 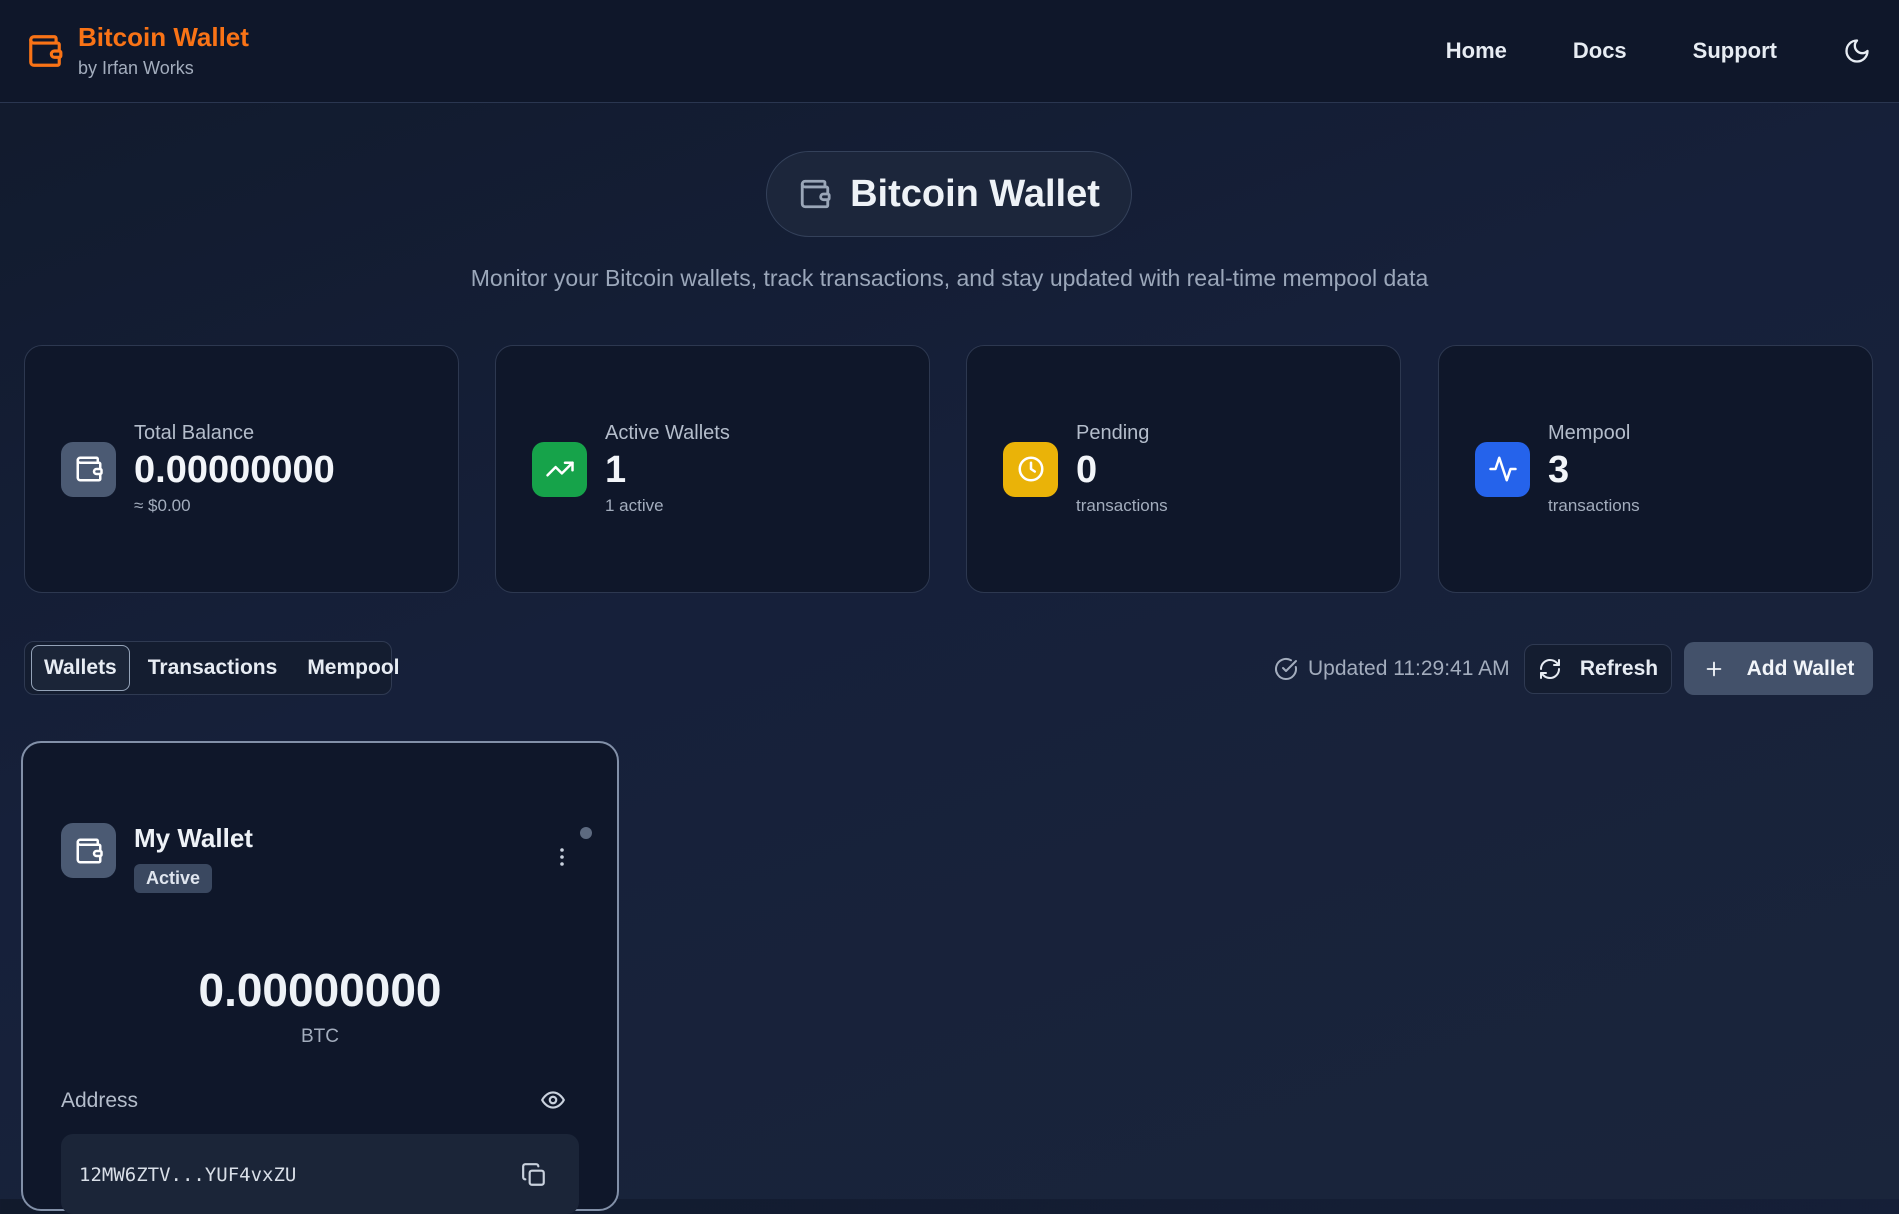 I want to click on nav-support-link: Support, so click(x=1735, y=51).